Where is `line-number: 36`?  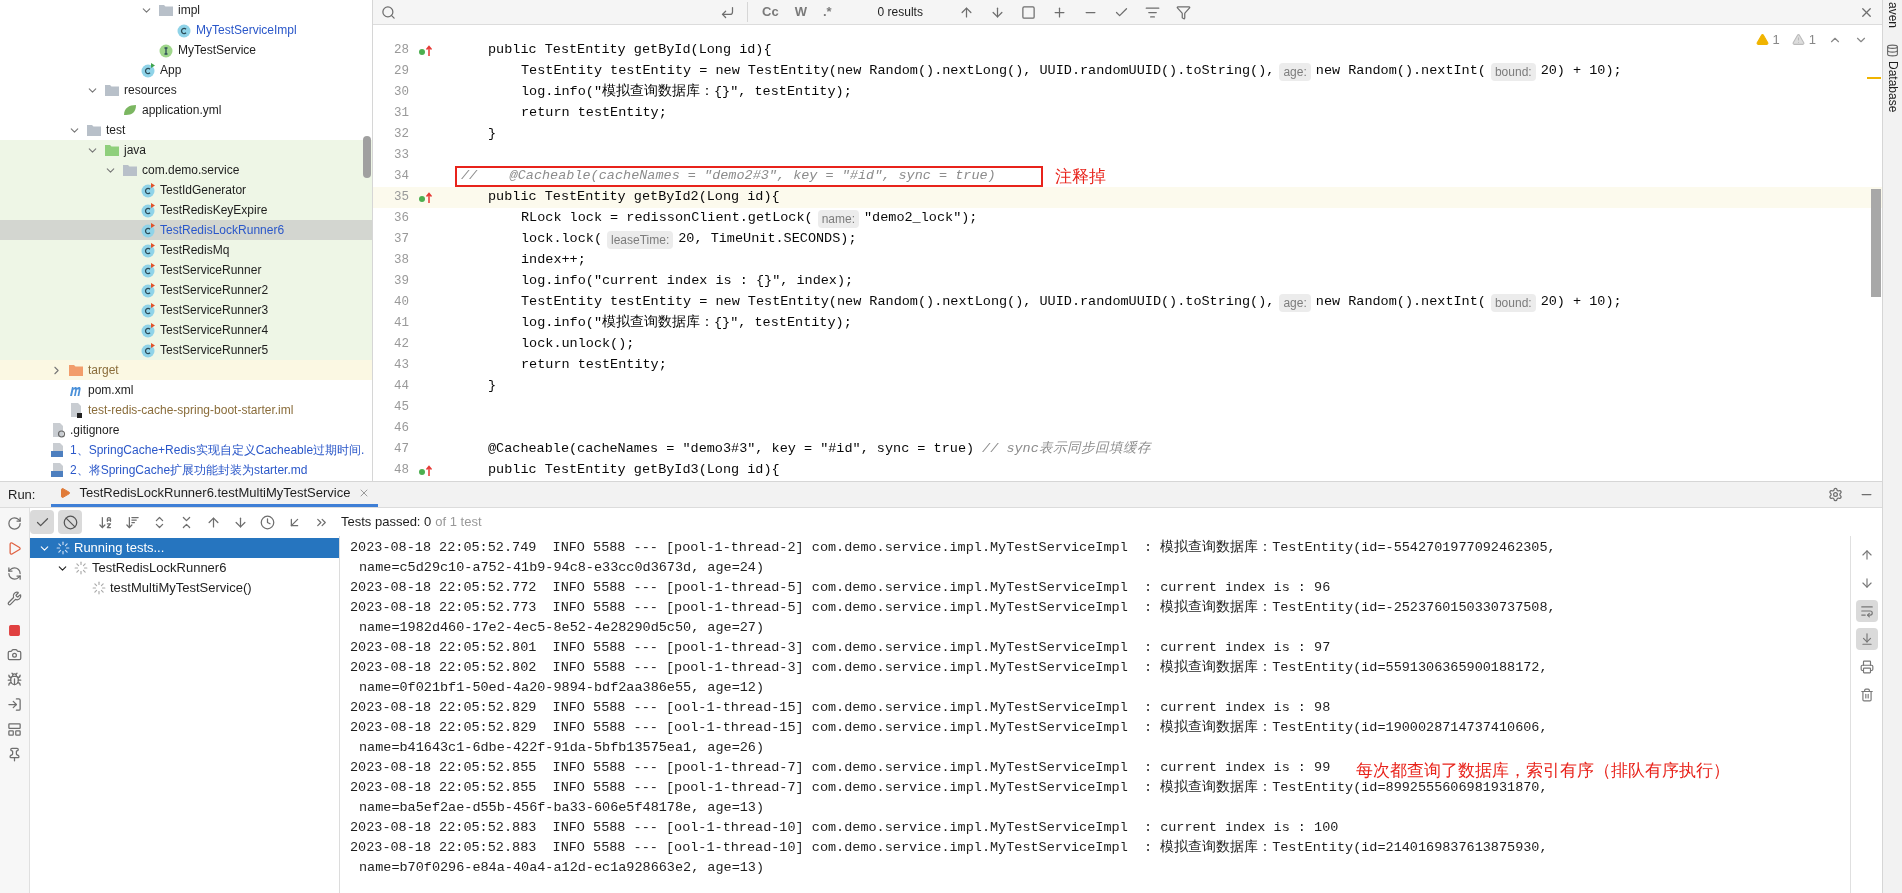 line-number: 36 is located at coordinates (401, 219).